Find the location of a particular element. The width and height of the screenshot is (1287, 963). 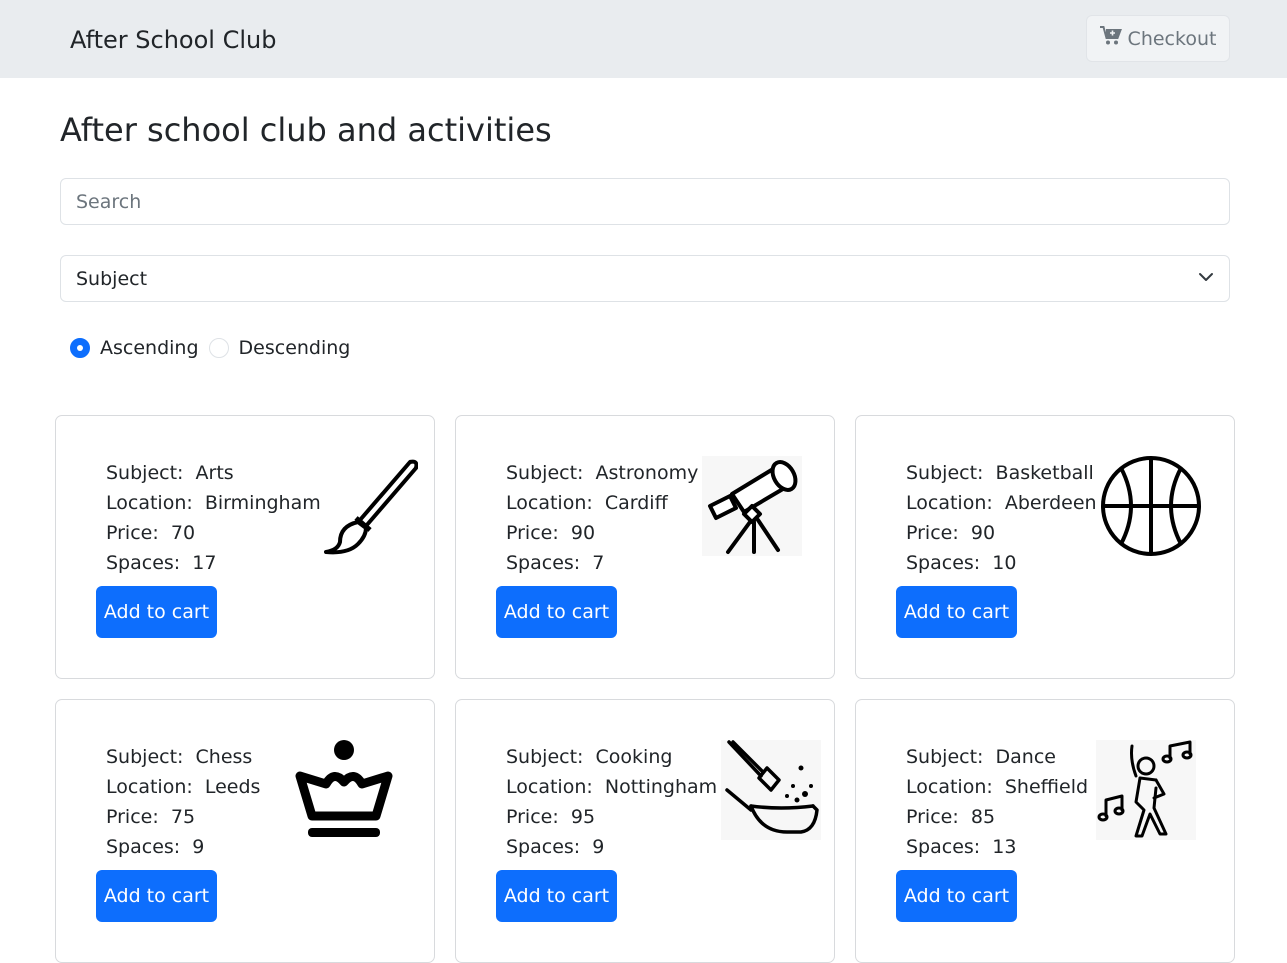

subject-value: Astronomy is located at coordinates (647, 473).